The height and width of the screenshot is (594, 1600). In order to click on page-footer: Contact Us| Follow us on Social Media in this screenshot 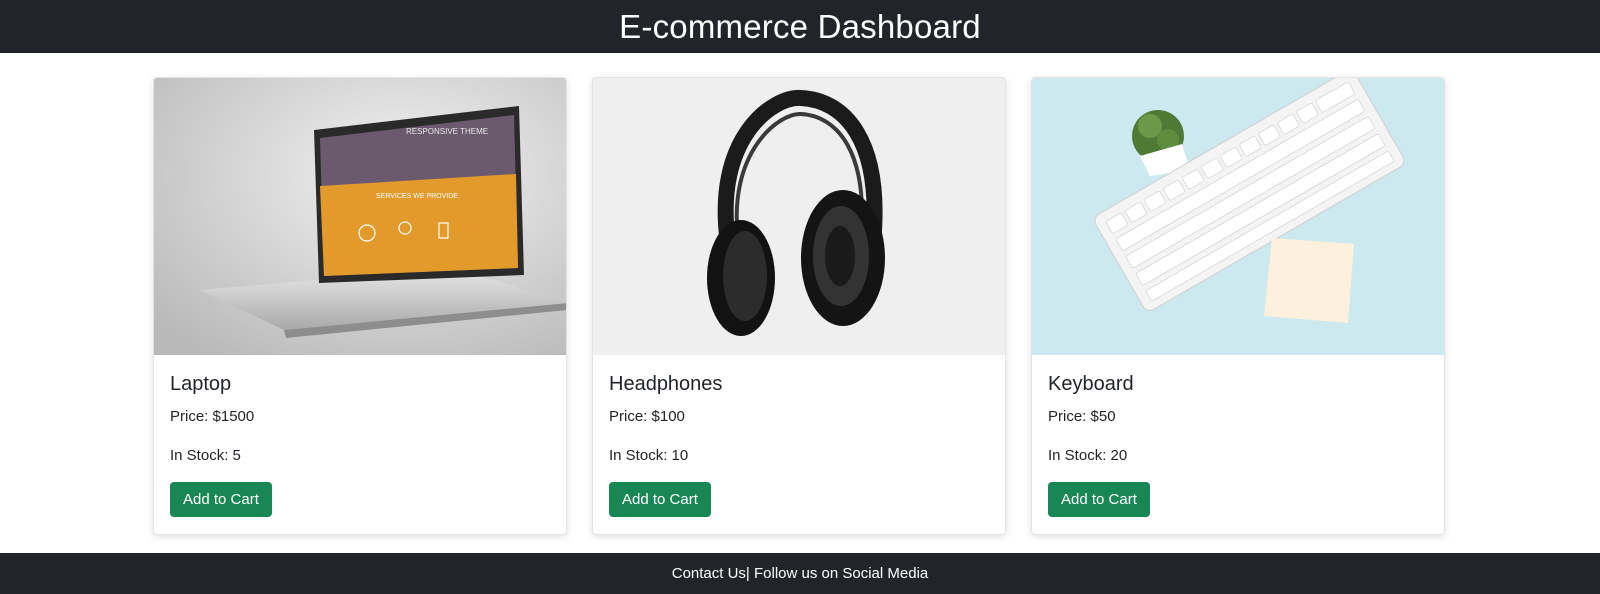, I will do `click(800, 573)`.